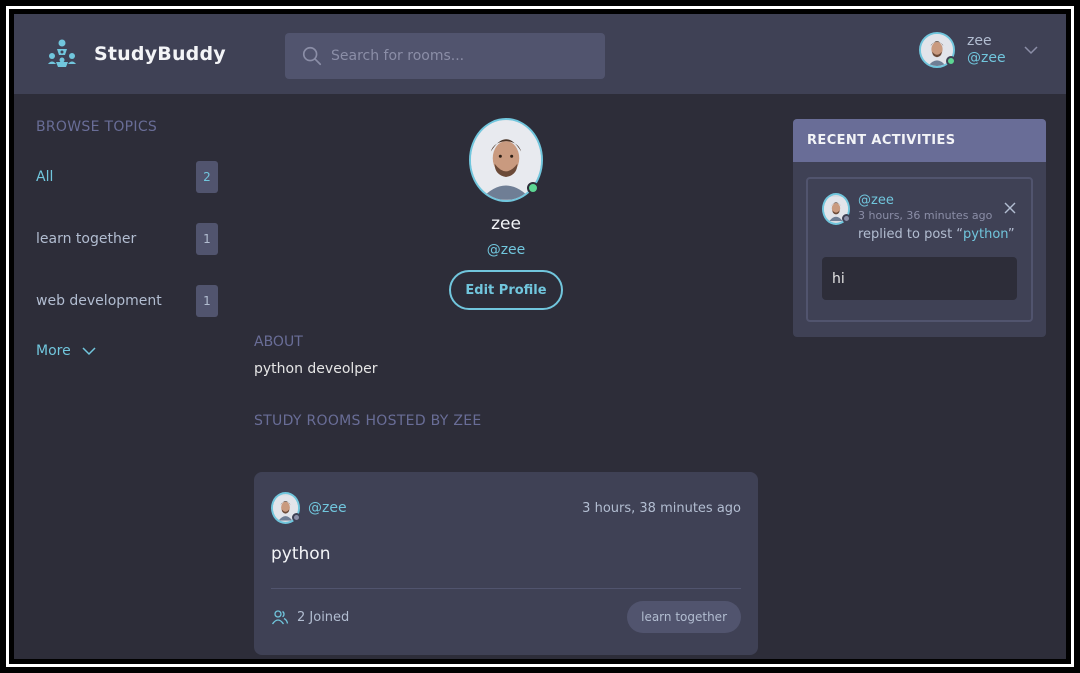 The width and height of the screenshot is (1080, 673). What do you see at coordinates (919, 140) in the screenshot?
I see `recent-activities-heading: RECENT ACTIVITIES` at bounding box center [919, 140].